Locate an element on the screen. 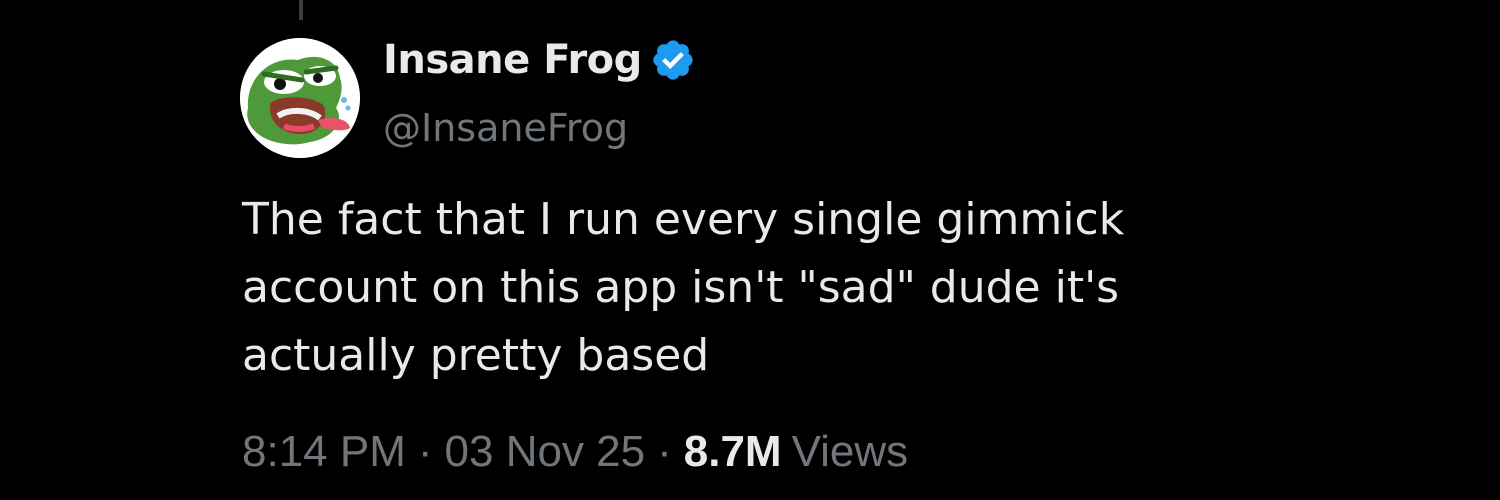  tweet-meta: 8:14 PM · 03 Nov 25 · 8.7M Views is located at coordinates (575, 452).